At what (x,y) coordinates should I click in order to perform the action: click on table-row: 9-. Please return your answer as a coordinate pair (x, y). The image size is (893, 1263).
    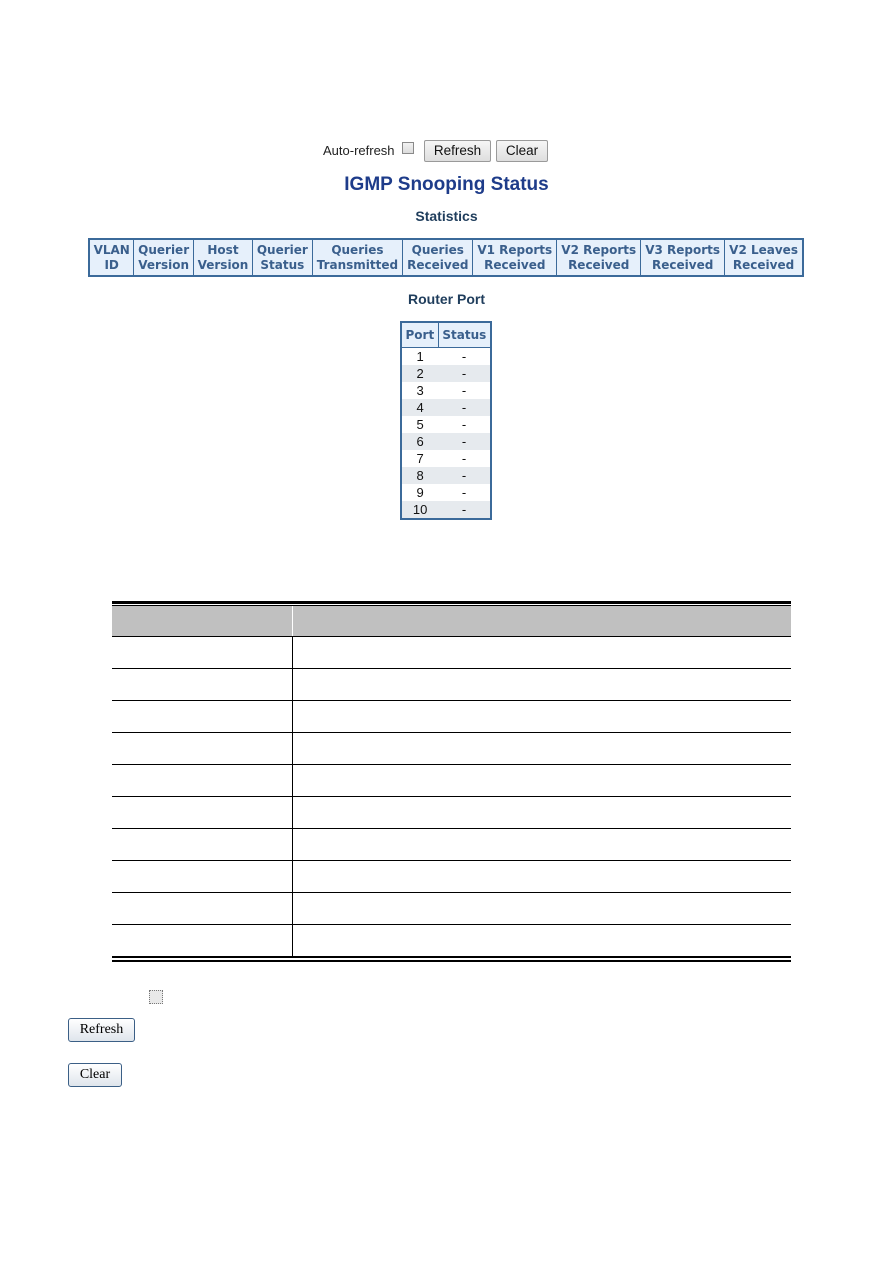
    Looking at the image, I should click on (446, 492).